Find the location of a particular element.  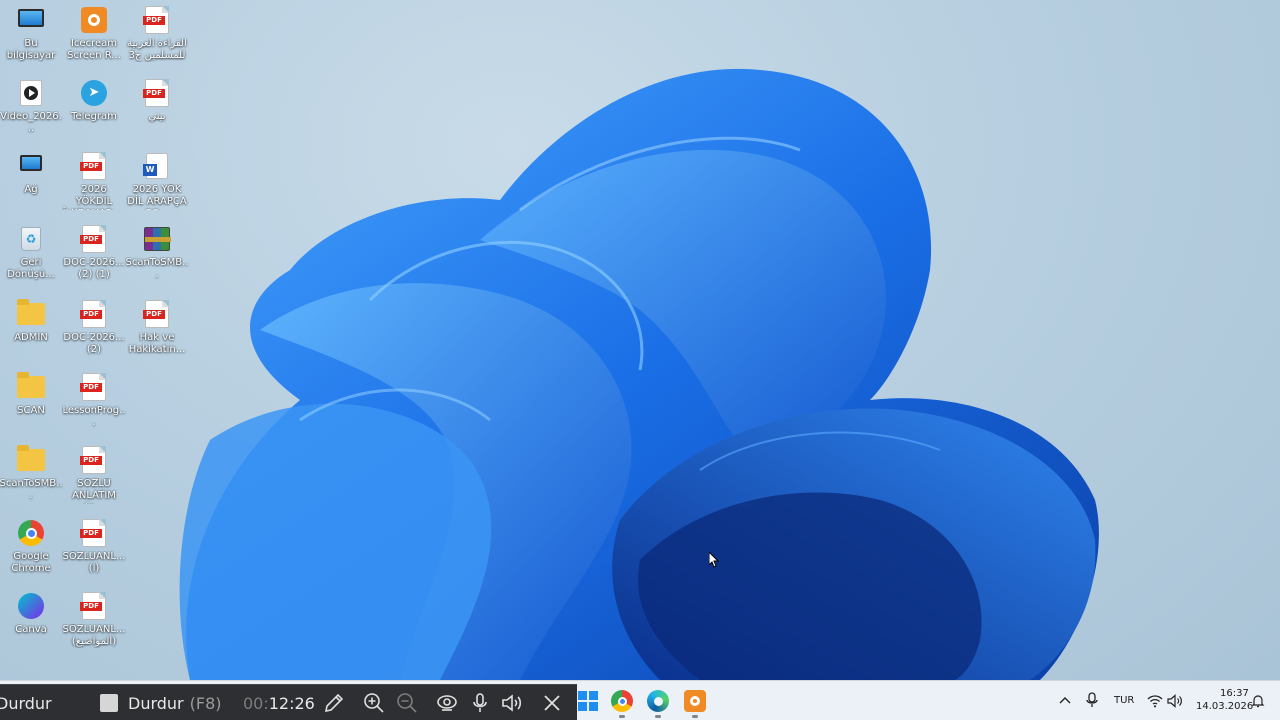

input-language-indicator: TUR is located at coordinates (1124, 700).